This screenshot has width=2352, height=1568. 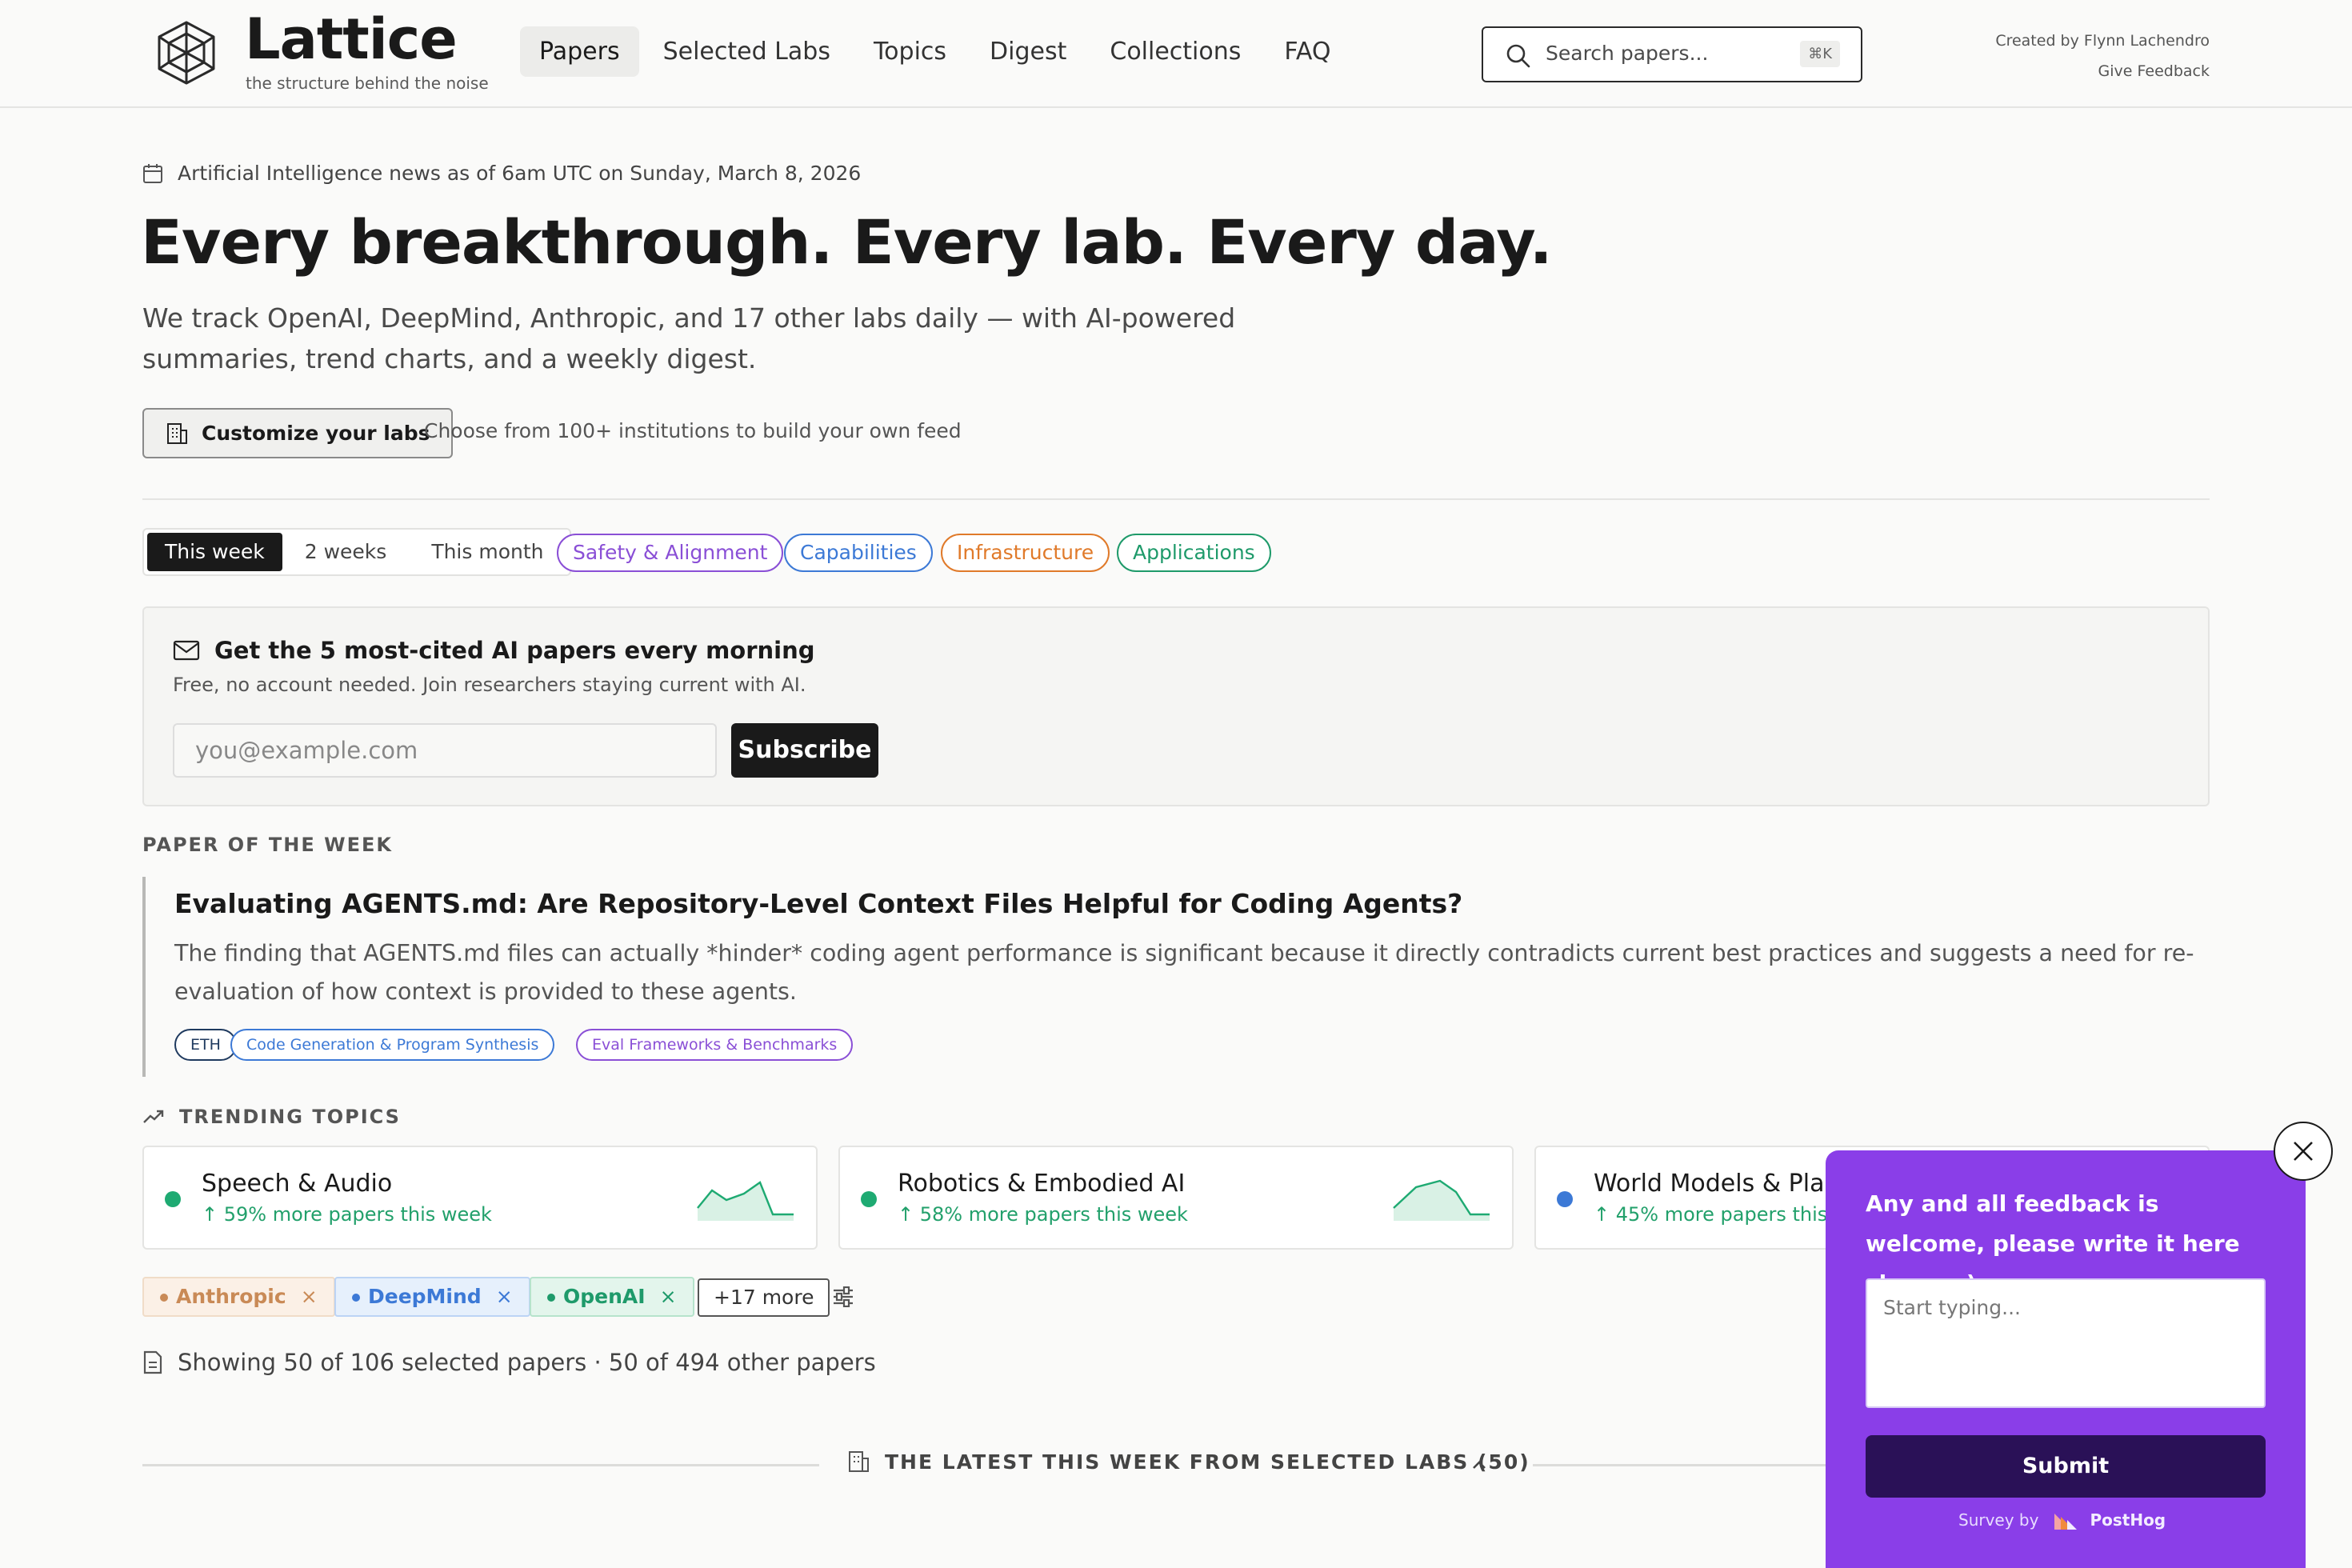 I want to click on customize-labs-button: Customize your labs, so click(x=297, y=433).